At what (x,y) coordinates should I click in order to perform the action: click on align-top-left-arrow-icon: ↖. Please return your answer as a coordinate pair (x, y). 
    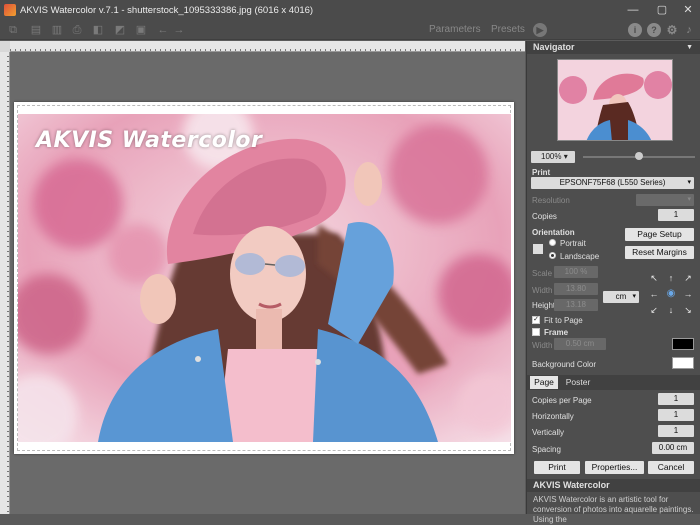
    Looking at the image, I should click on (654, 278).